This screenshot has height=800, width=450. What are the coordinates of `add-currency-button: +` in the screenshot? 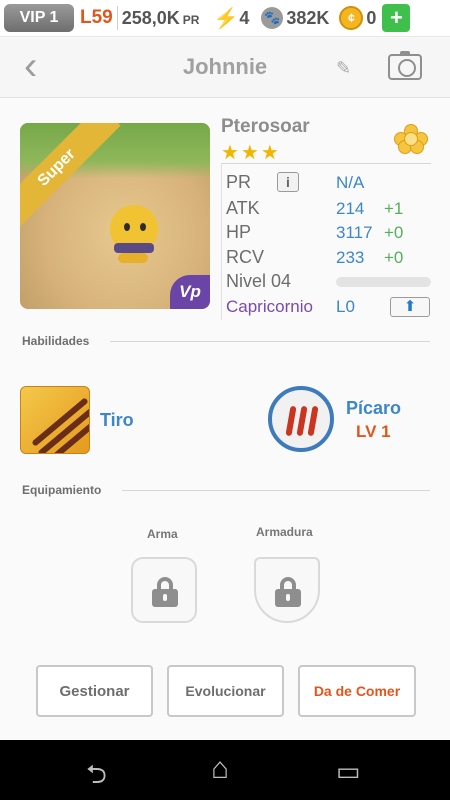 It's located at (396, 18).